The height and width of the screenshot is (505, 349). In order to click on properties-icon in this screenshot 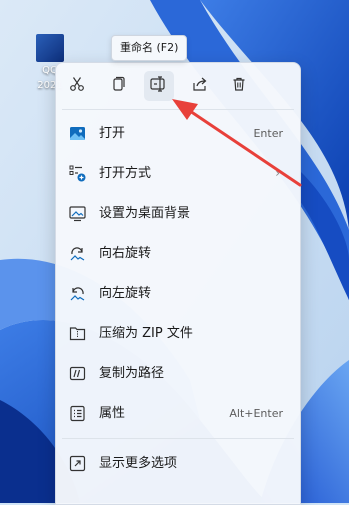, I will do `click(77, 413)`.